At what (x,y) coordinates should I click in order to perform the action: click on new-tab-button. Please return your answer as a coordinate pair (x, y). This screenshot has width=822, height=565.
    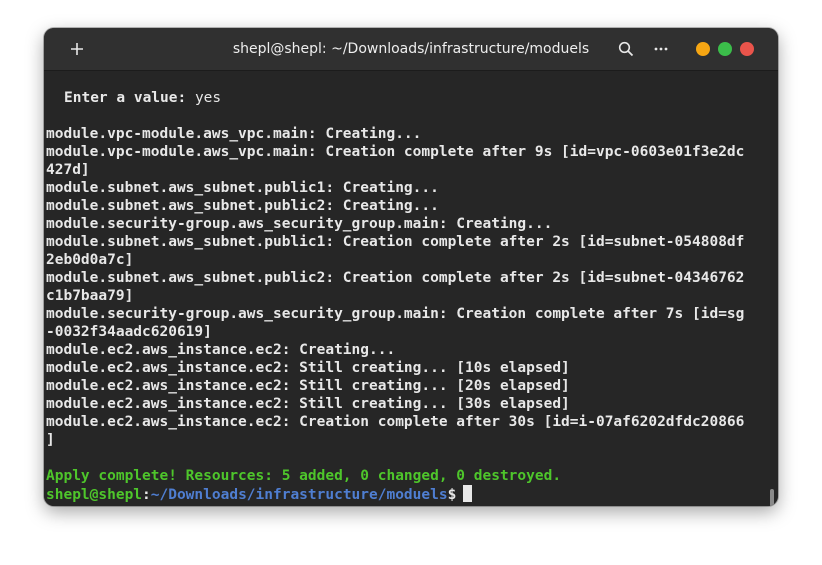
    Looking at the image, I should click on (77, 49).